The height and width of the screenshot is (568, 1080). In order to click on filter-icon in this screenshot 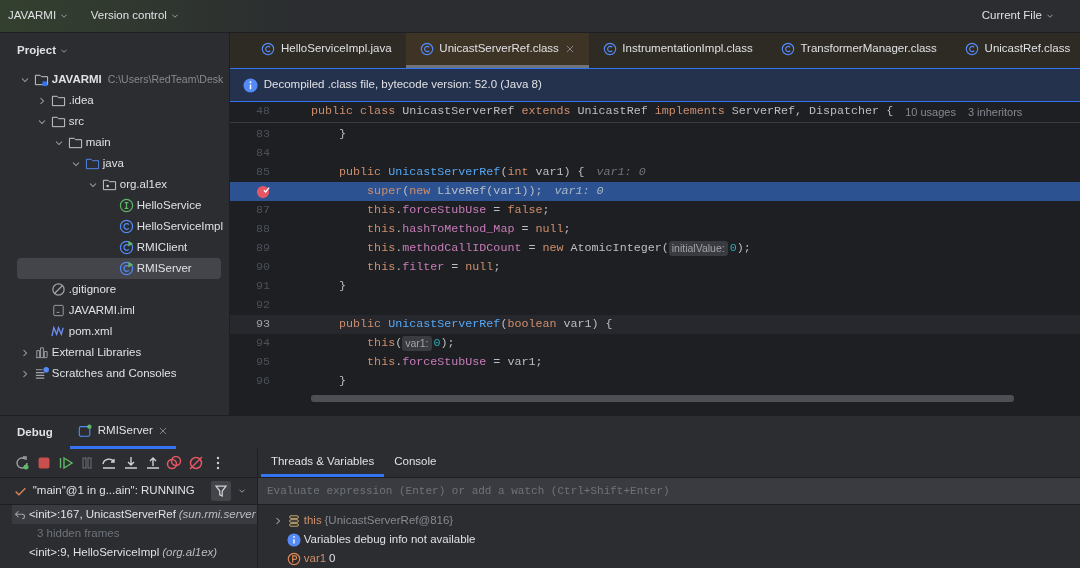, I will do `click(221, 491)`.